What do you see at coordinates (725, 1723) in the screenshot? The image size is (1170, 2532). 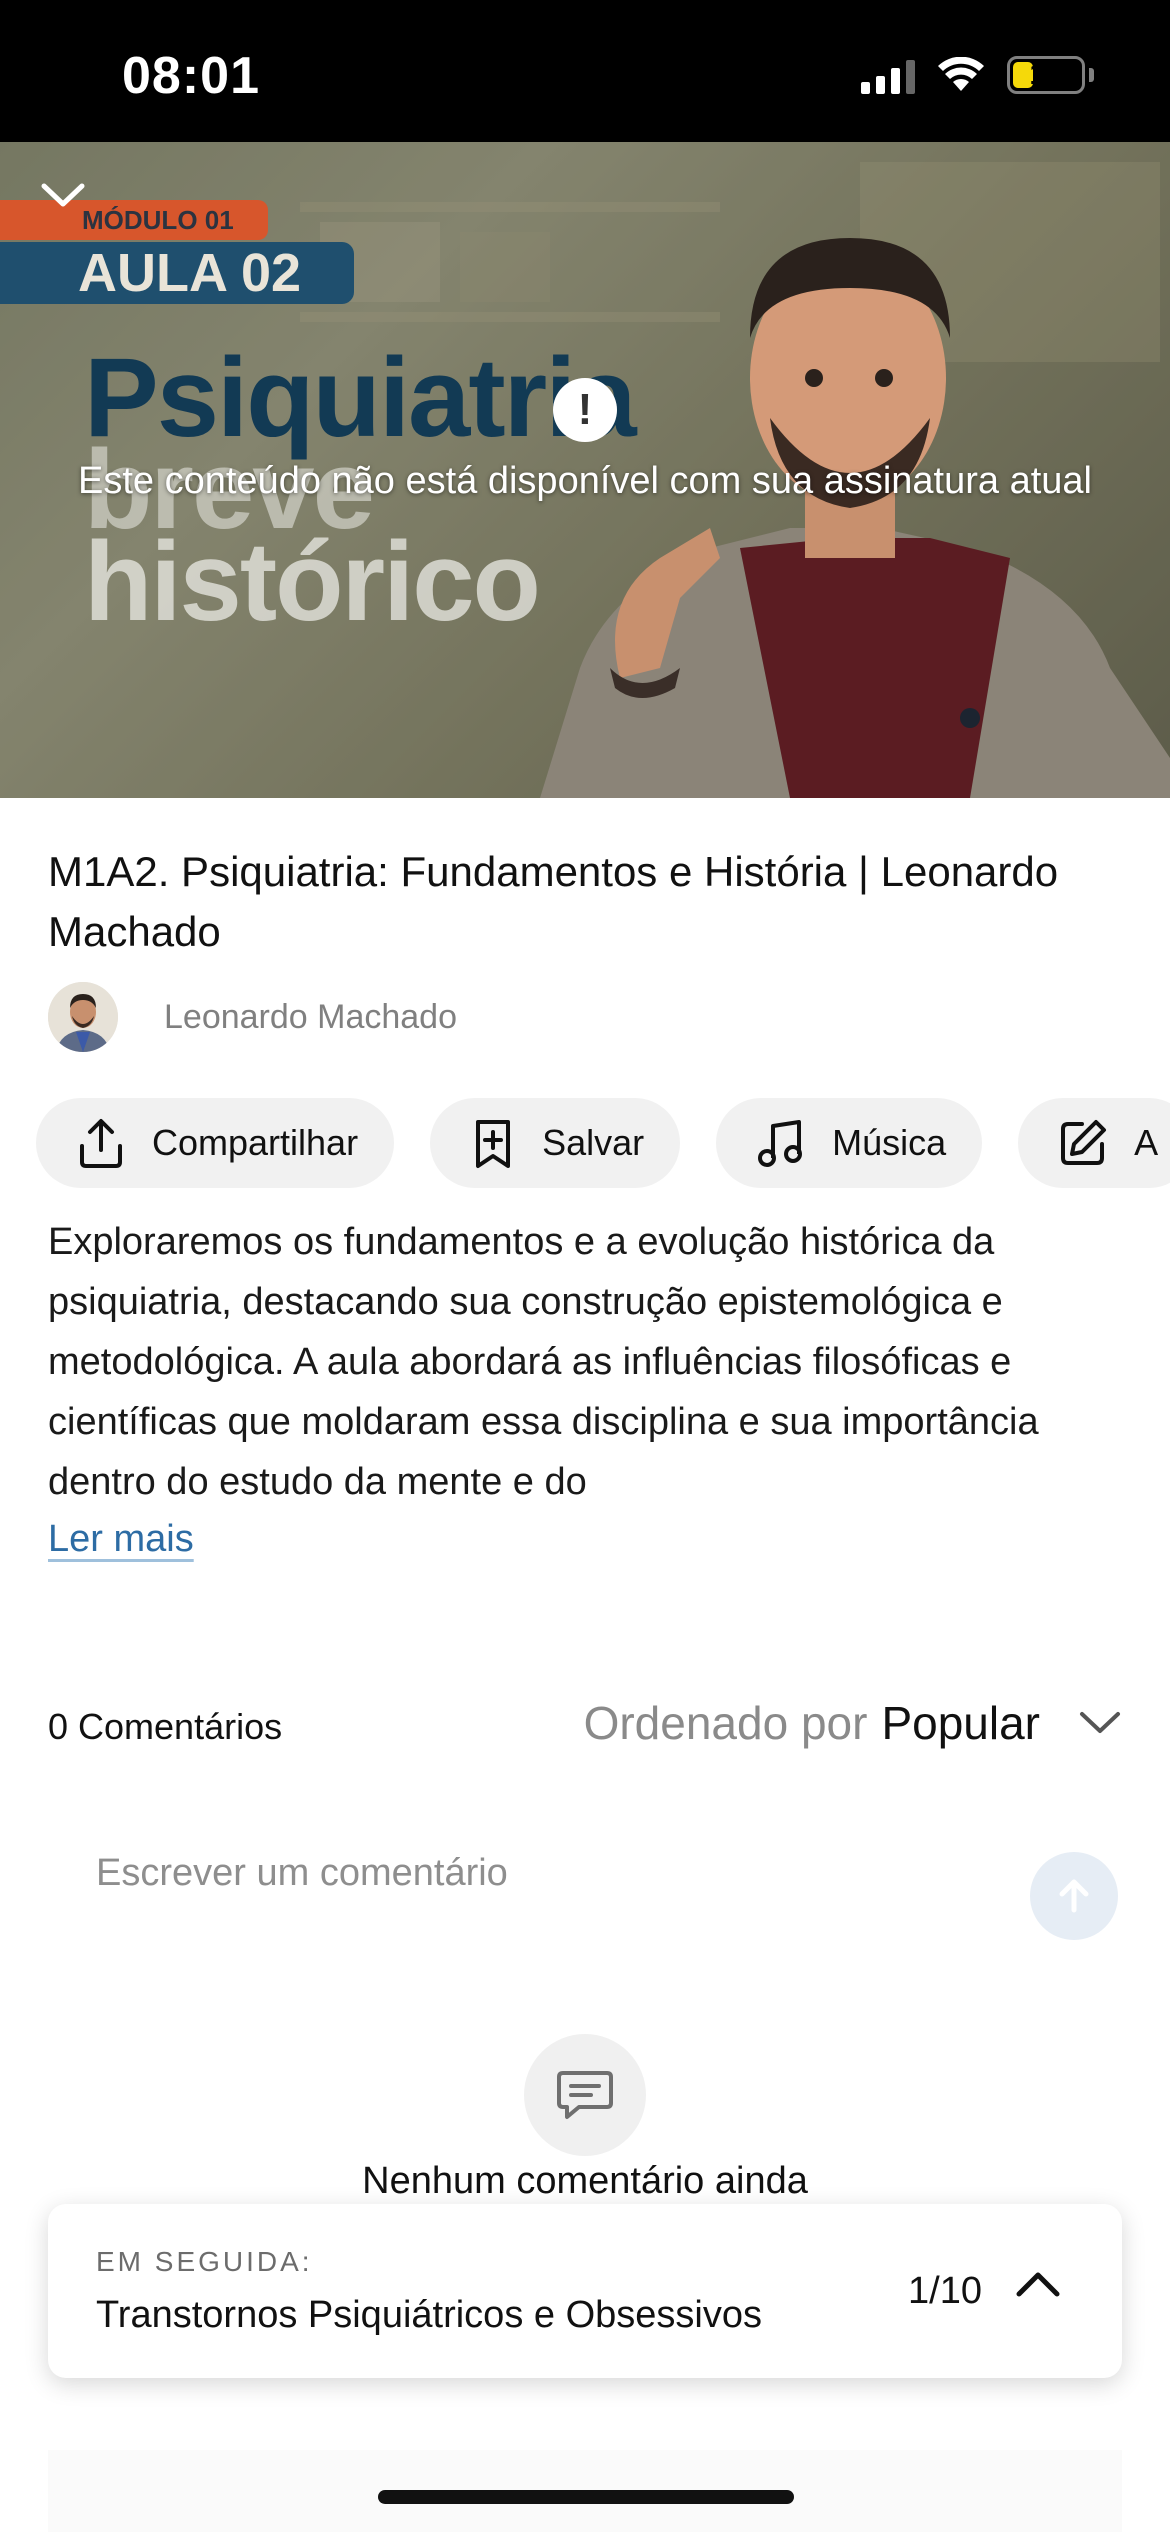 I see `sort-prefix: Ordenado por` at bounding box center [725, 1723].